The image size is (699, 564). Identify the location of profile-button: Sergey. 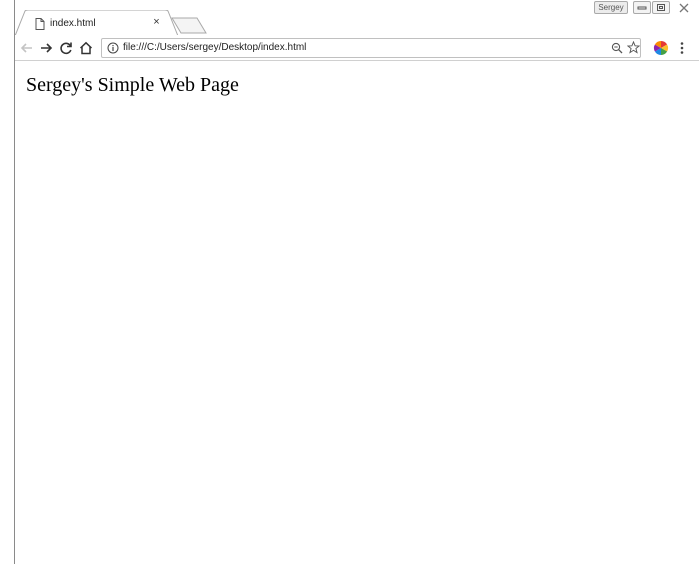
(611, 7).